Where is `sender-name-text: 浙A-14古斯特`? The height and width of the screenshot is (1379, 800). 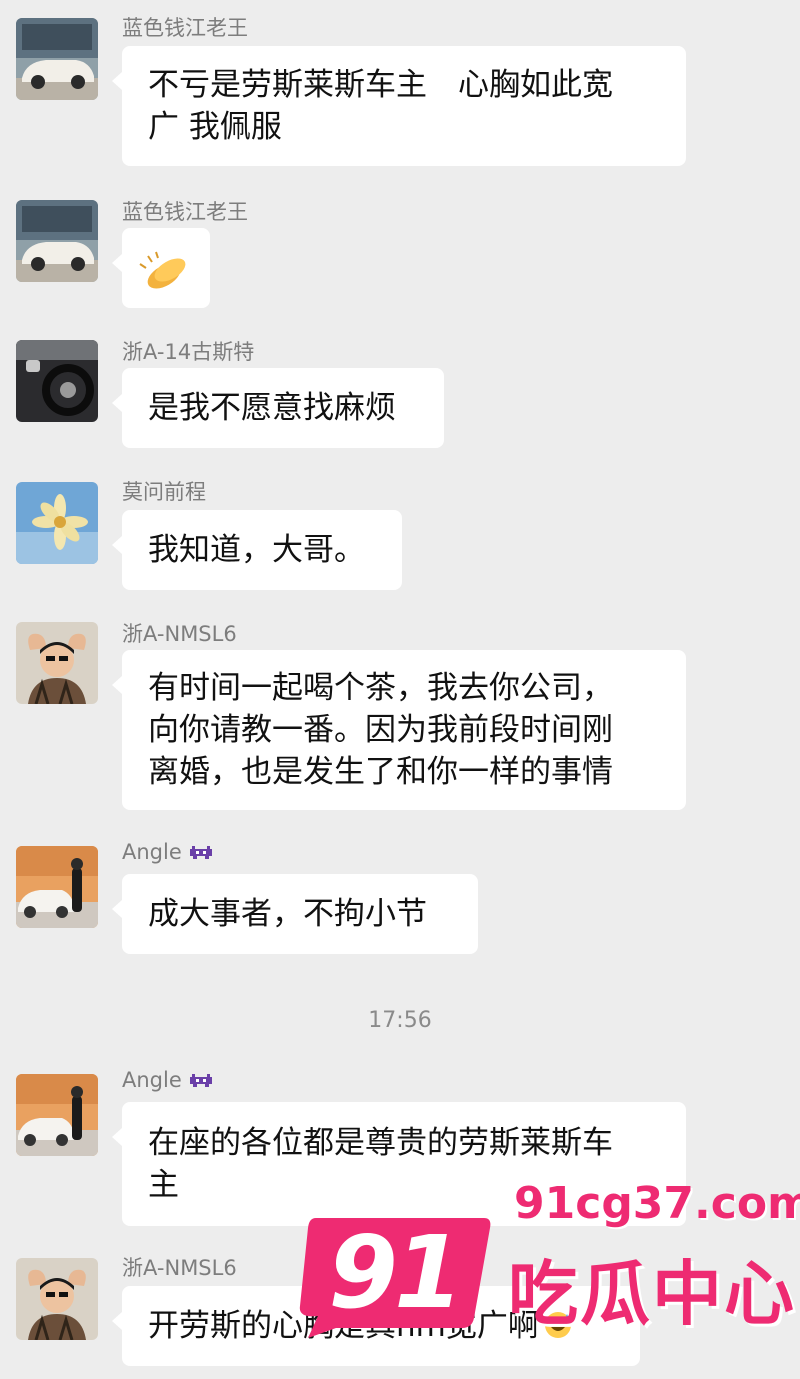
sender-name-text: 浙A-14古斯特 is located at coordinates (188, 352).